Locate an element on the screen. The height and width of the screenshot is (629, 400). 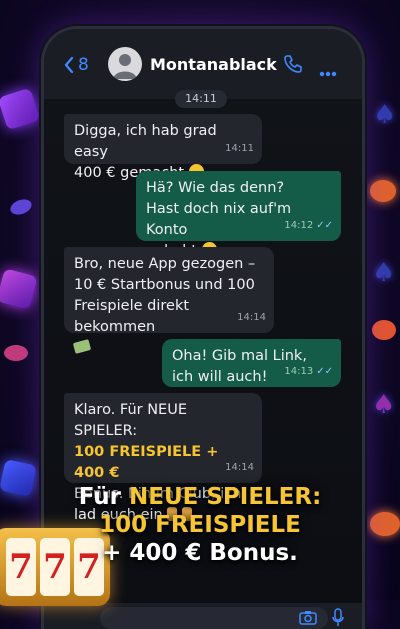
avatar is located at coordinates (125, 64).